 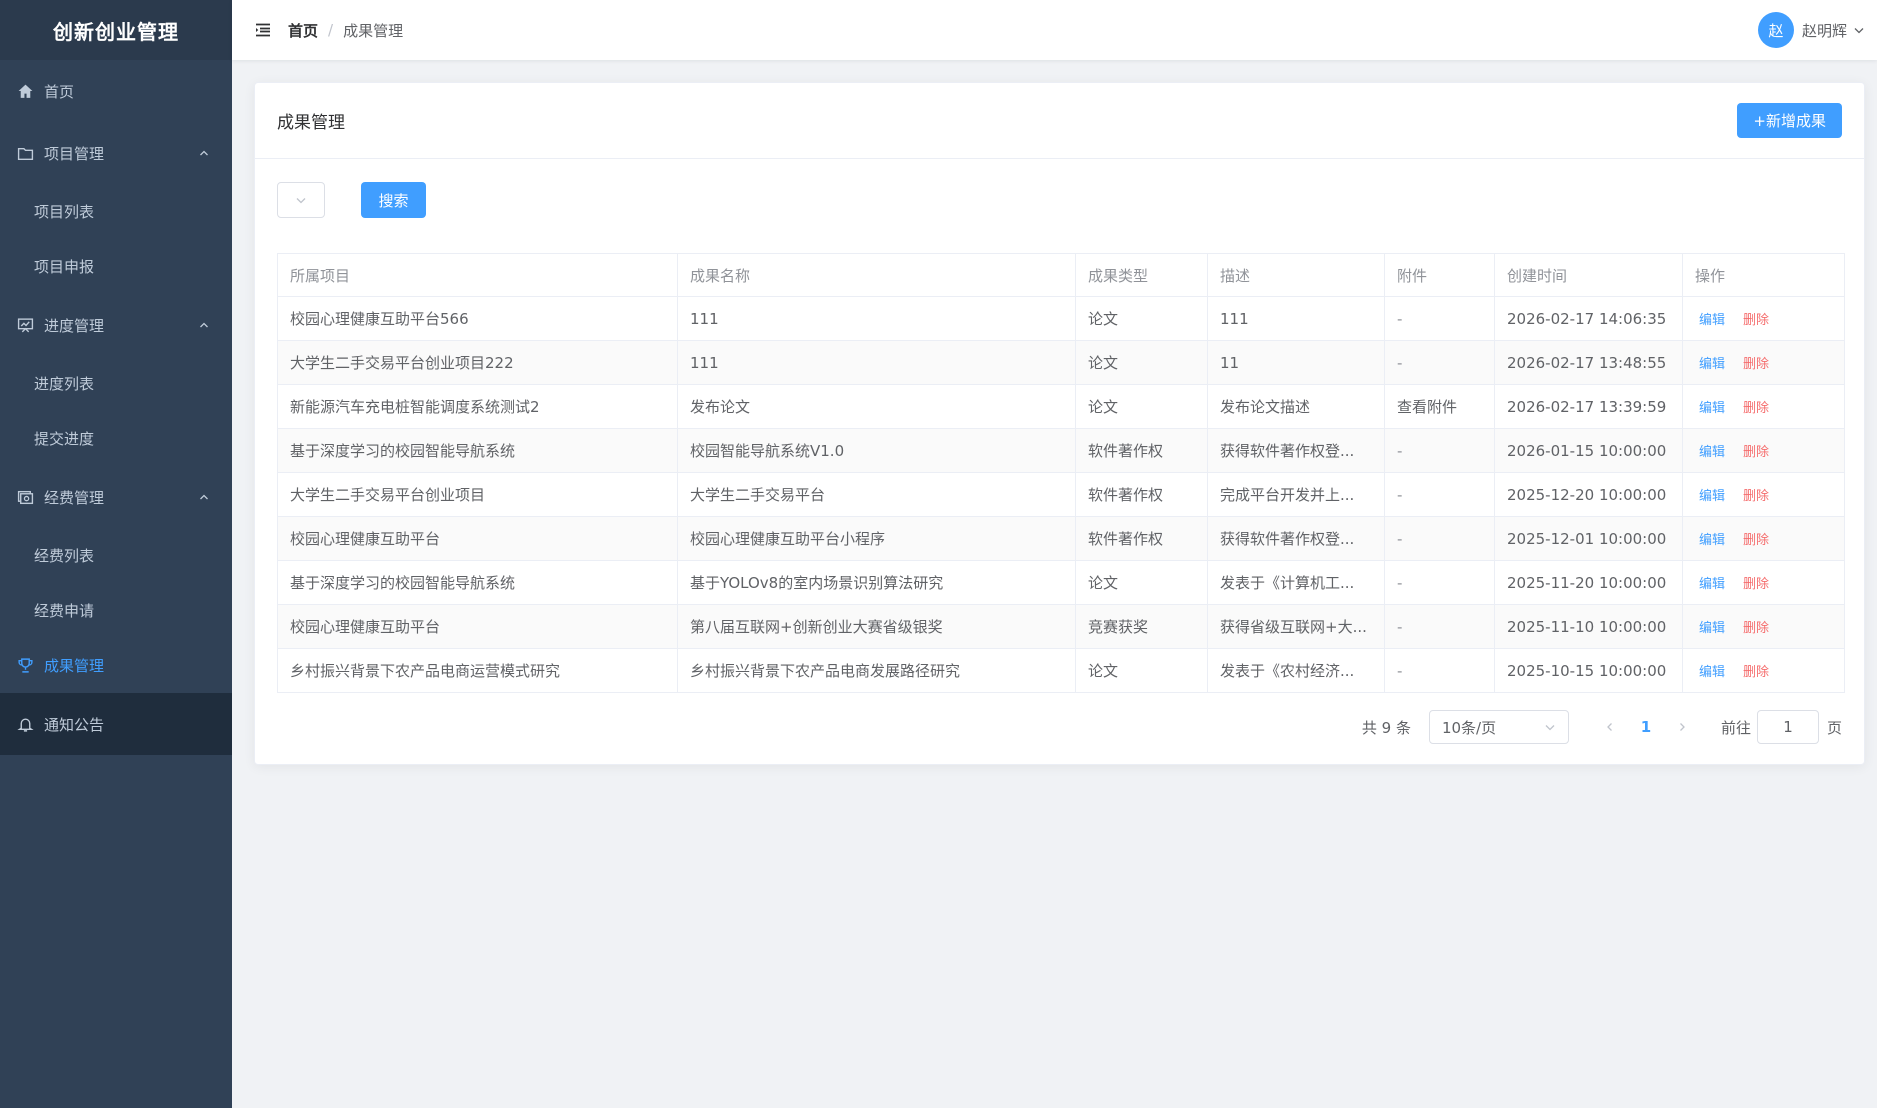 I want to click on sidebar-item-submit-progress: 提交进度, so click(x=116, y=438).